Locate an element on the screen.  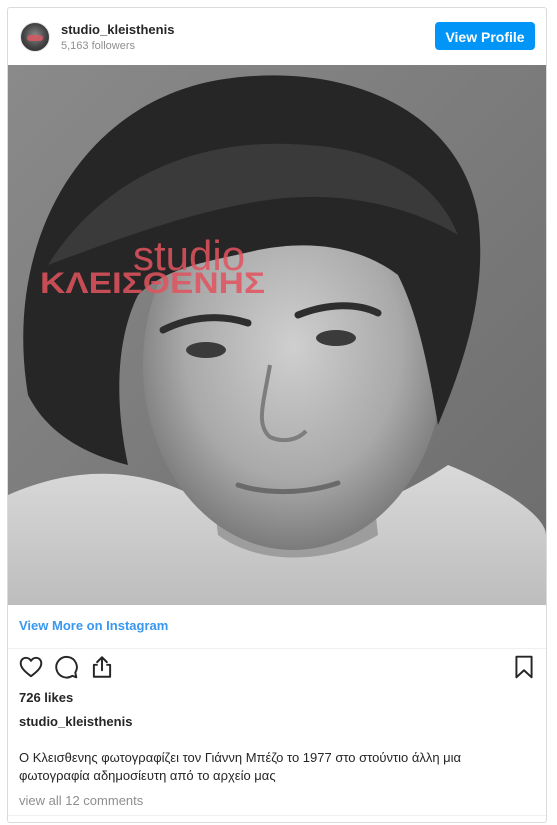
view-comments-link: view all 12 comments is located at coordinates (81, 800).